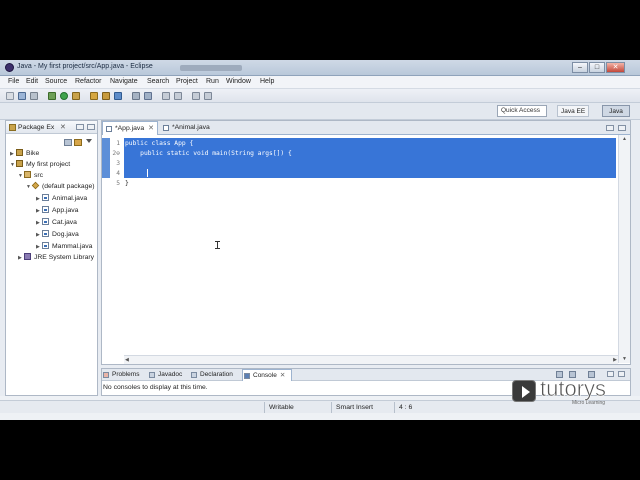  I want to click on tab-label: Javadoc, so click(170, 374).